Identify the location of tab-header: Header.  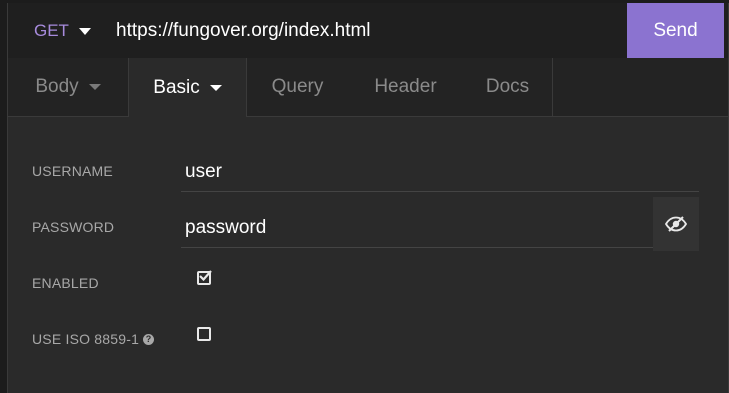
(405, 87).